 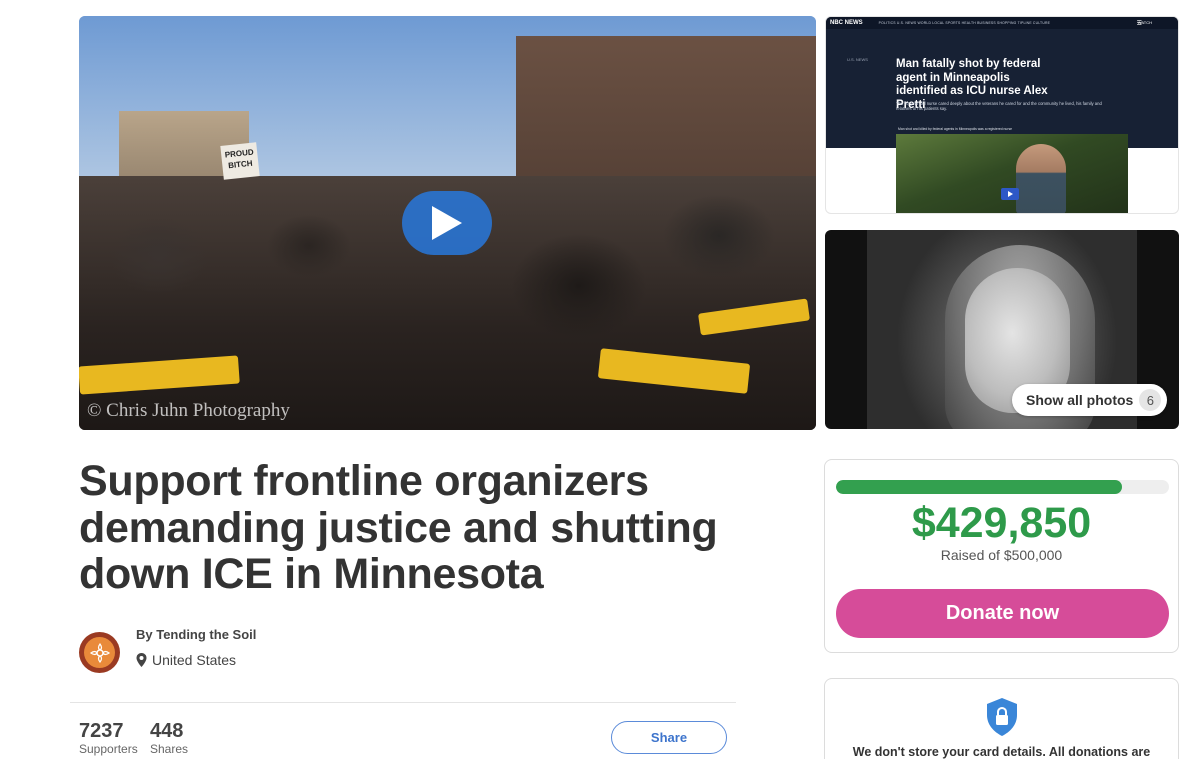 I want to click on lock-shield-icon, so click(x=1002, y=717).